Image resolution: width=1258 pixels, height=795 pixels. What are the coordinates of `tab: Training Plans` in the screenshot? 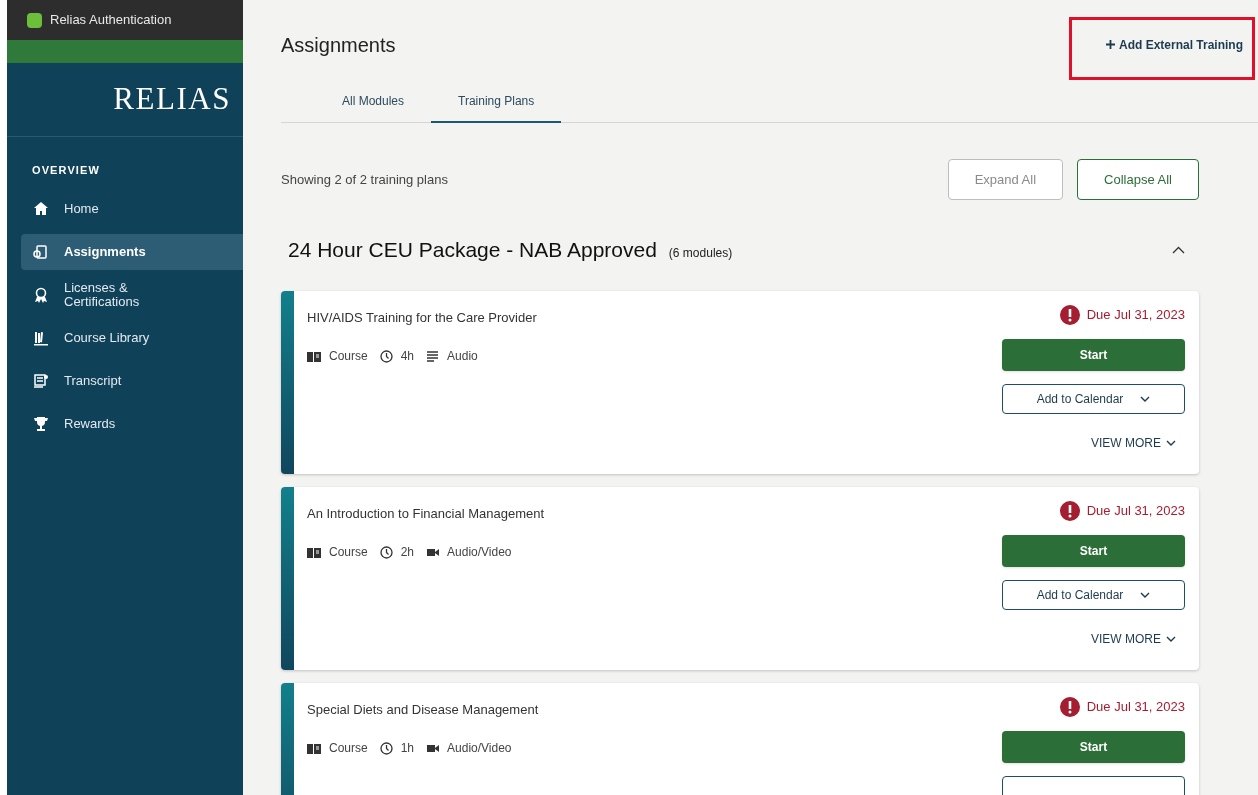 It's located at (496, 107).